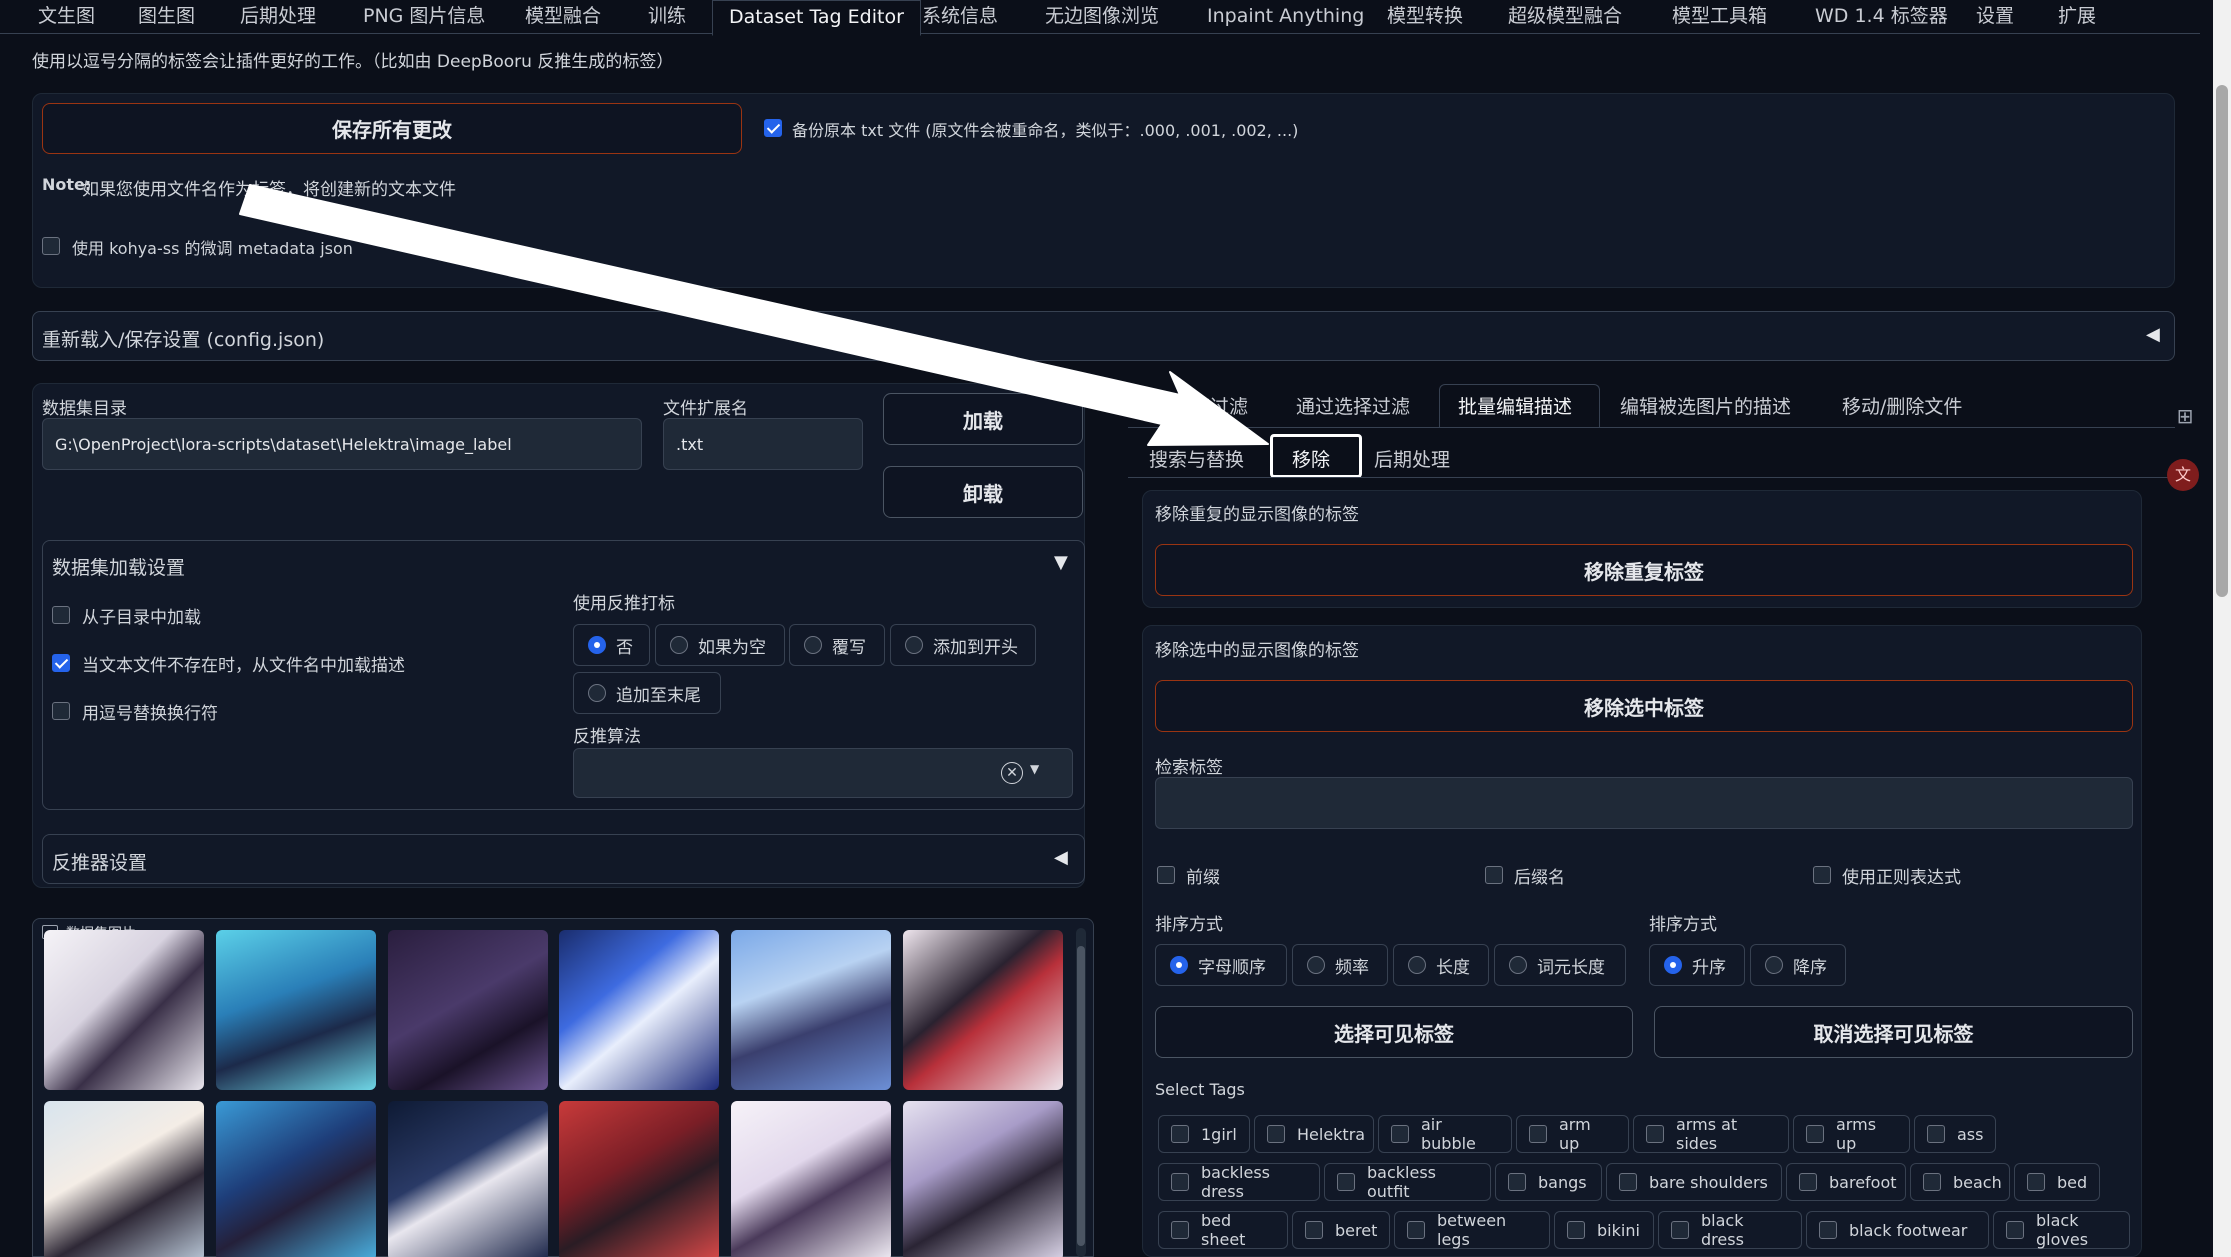 This screenshot has height=1257, width=2231. I want to click on annotation-arrow-shape, so click(754, 315).